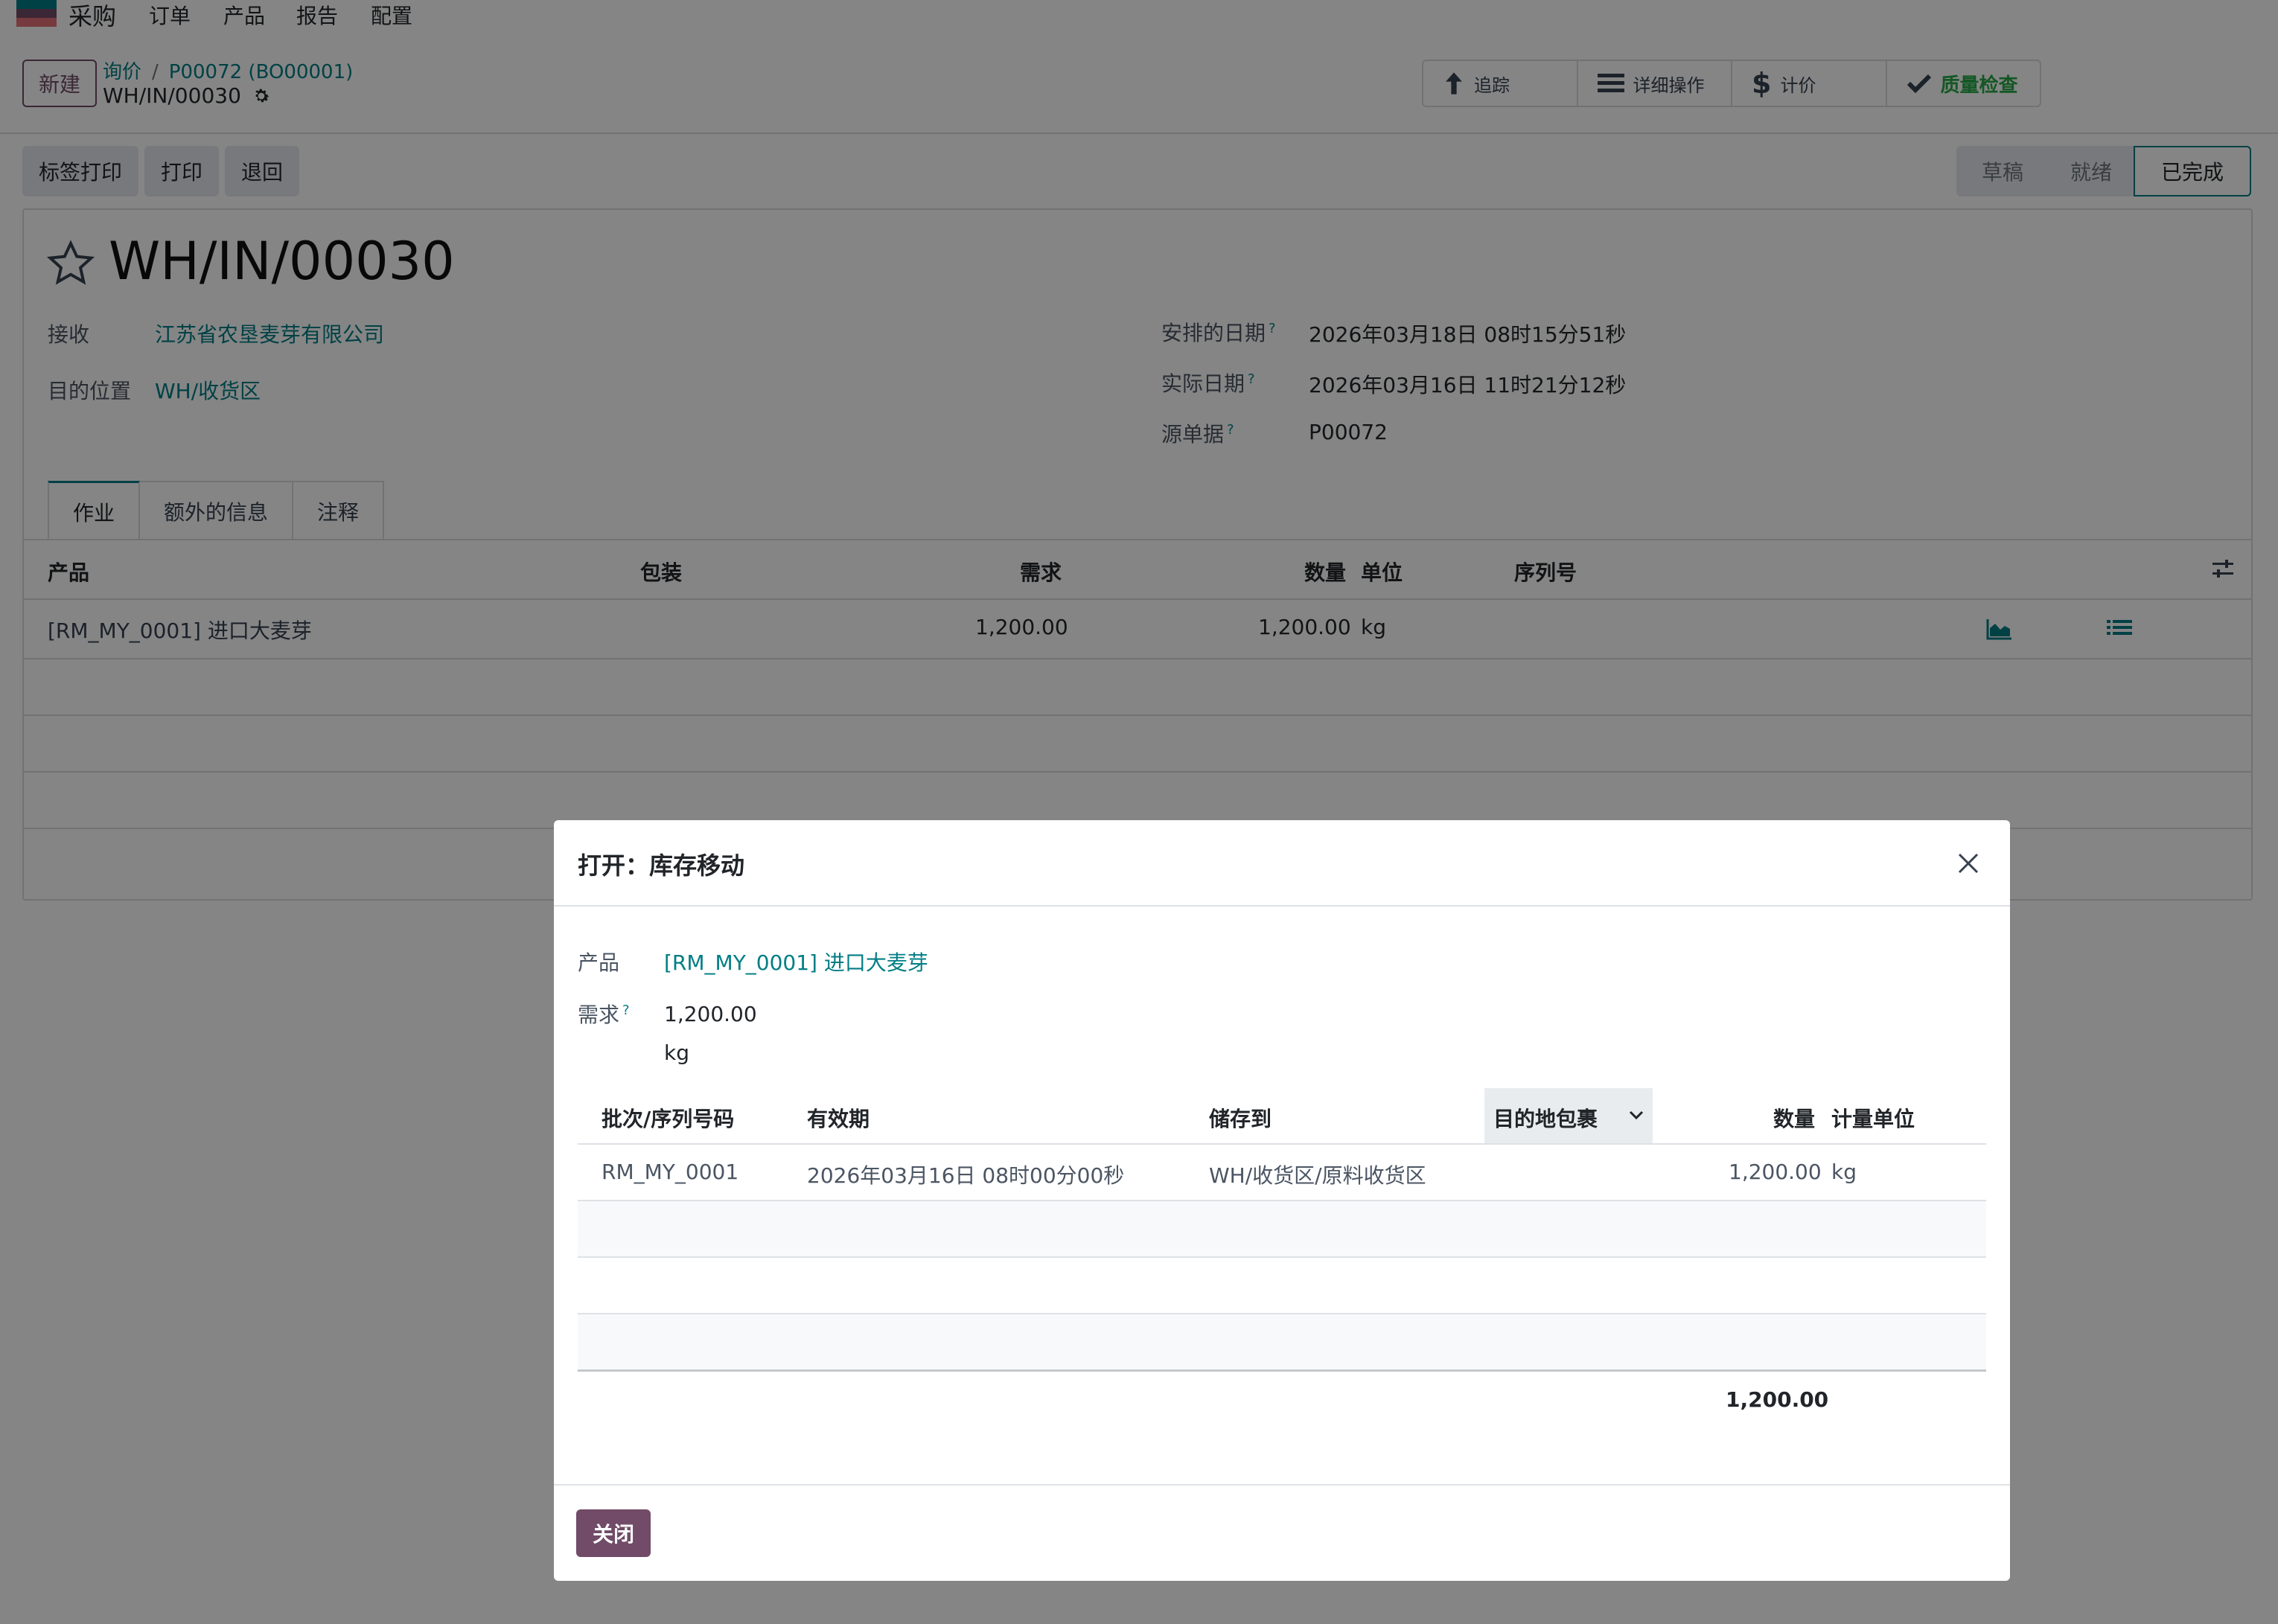 This screenshot has height=1624, width=2278. What do you see at coordinates (1794, 1118) in the screenshot?
I see `col-qty: 数量` at bounding box center [1794, 1118].